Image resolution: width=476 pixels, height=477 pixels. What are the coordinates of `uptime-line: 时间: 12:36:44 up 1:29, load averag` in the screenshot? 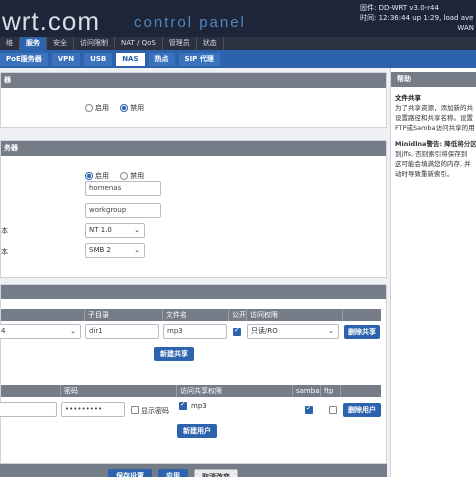 It's located at (417, 18).